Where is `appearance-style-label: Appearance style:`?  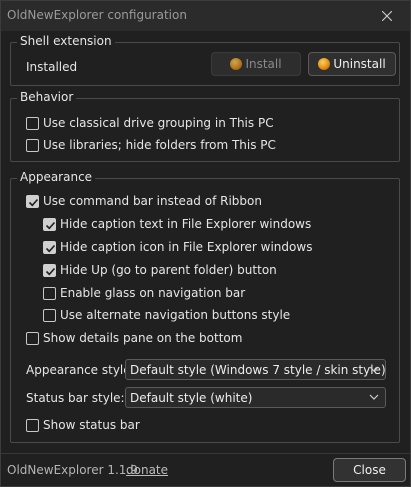 appearance-style-label: Appearance style: is located at coordinates (80, 370).